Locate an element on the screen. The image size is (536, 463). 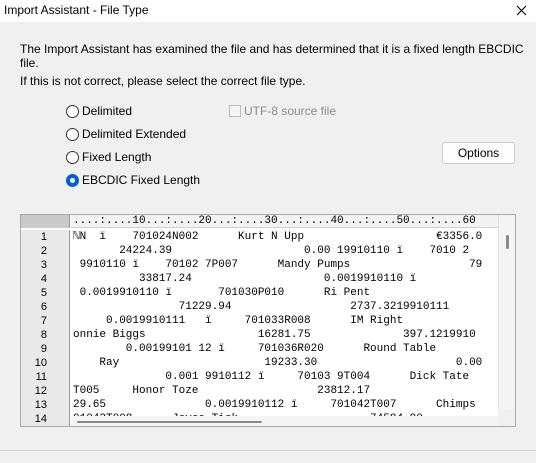
radio-ebcdic-fixed-length: EBCDIC Fixed Length is located at coordinates (133, 180).